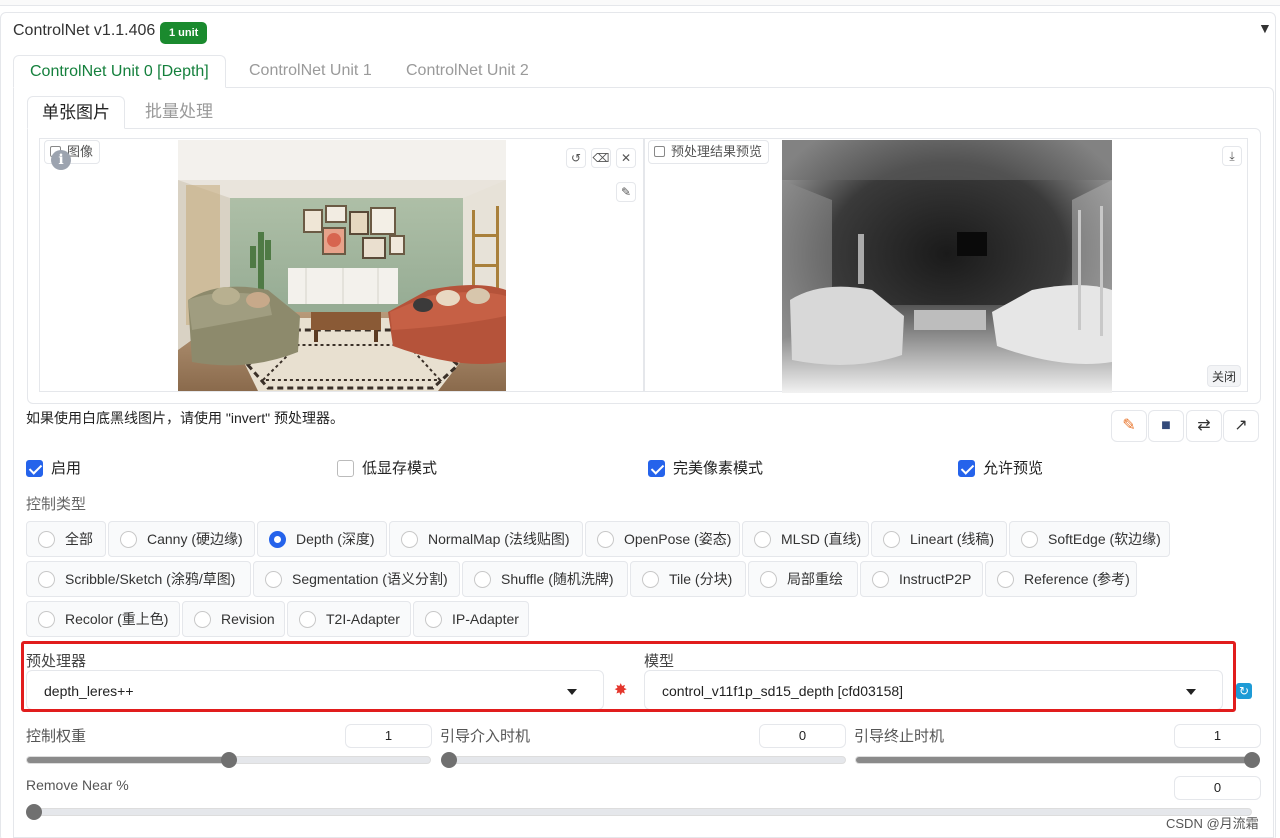 The width and height of the screenshot is (1280, 838). I want to click on radio-segmentation: Segmentation (语义分割), so click(356, 579).